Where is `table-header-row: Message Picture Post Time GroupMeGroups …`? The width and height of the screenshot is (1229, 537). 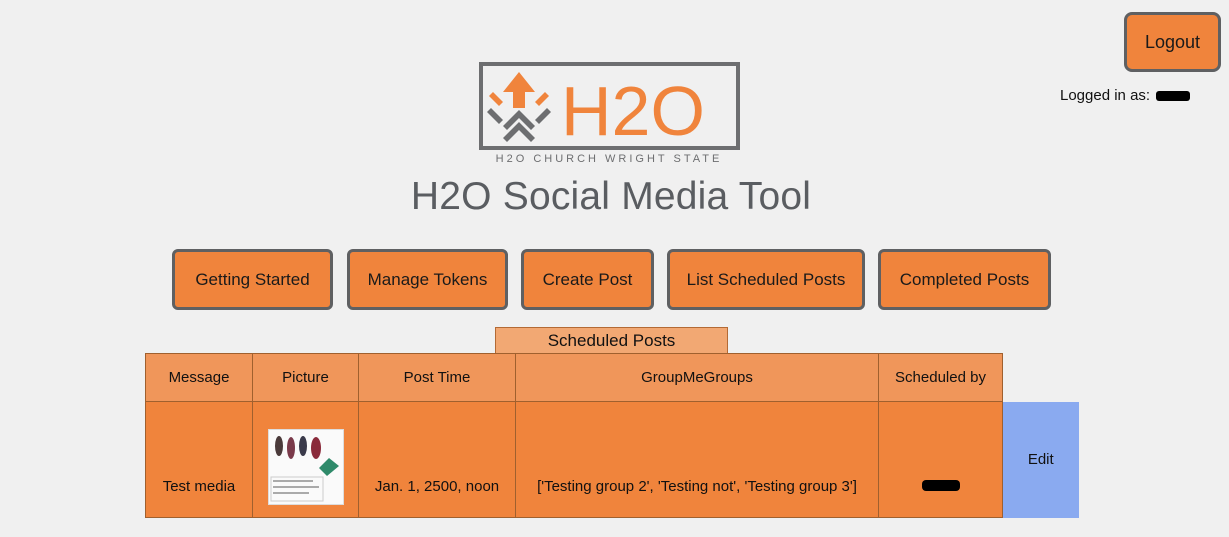
table-header-row: Message Picture Post Time GroupMeGroups … is located at coordinates (612, 377).